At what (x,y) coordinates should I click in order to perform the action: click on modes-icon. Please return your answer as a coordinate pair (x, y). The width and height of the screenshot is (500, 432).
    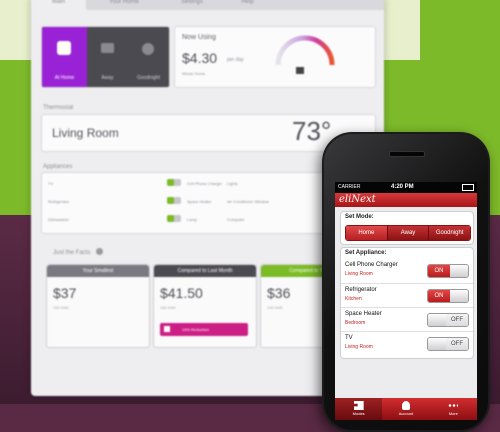
    Looking at the image, I should click on (358, 405).